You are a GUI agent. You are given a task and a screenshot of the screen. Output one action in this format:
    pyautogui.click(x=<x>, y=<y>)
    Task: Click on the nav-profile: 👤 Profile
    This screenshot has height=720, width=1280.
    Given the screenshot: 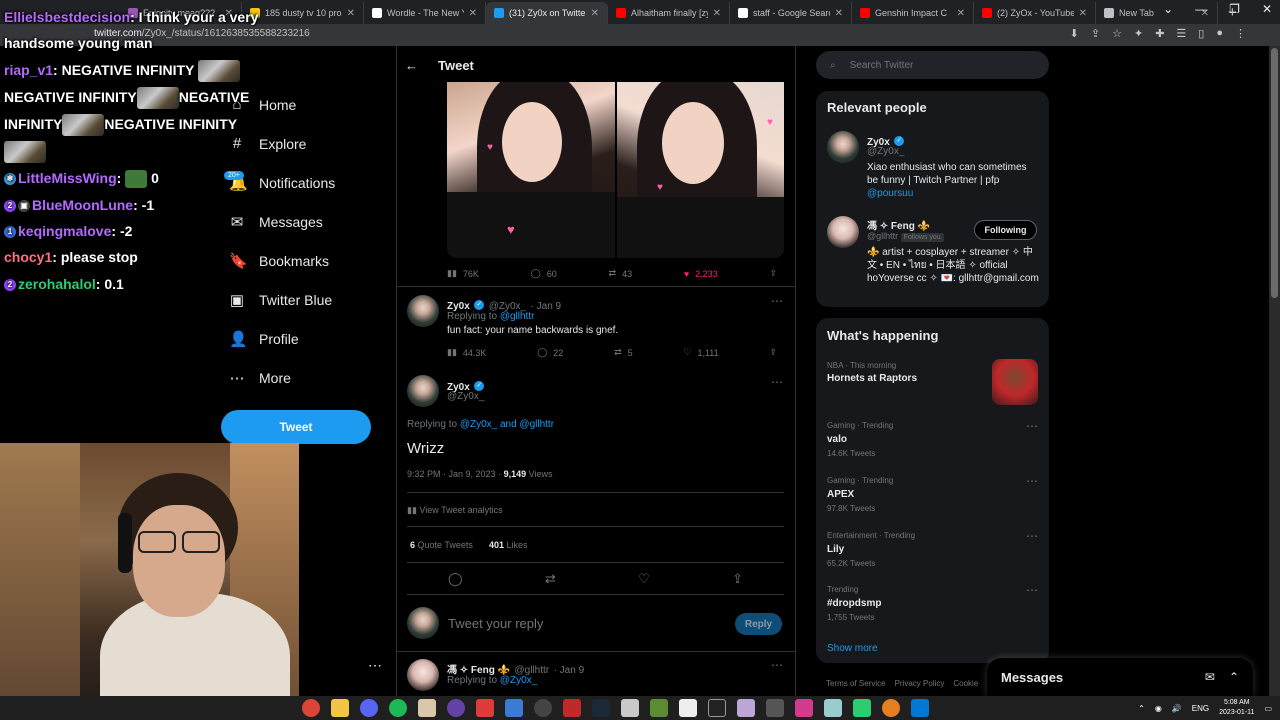 What is the action you would take?
    pyautogui.click(x=264, y=339)
    